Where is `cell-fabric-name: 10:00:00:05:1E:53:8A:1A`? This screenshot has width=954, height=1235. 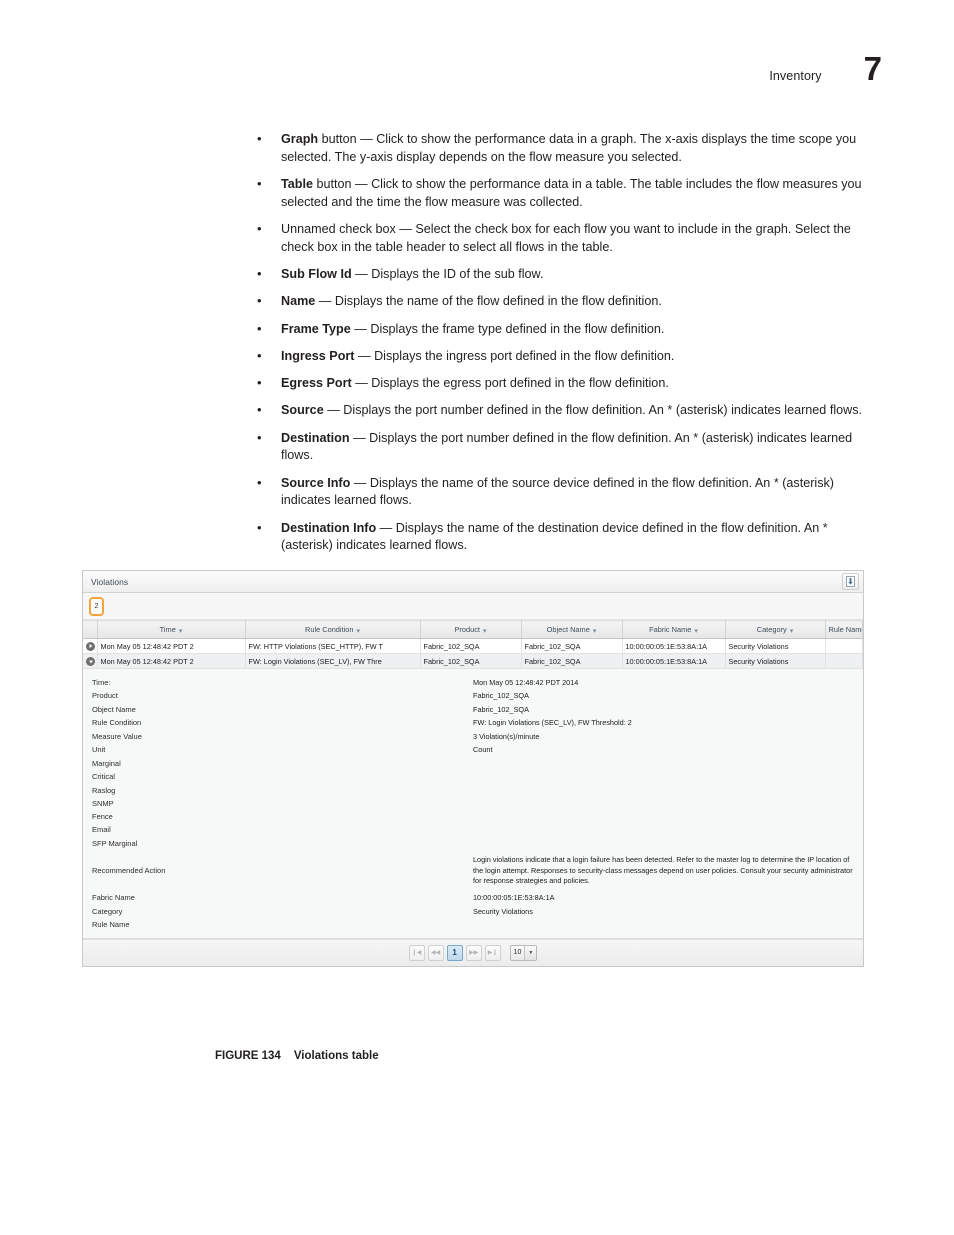
cell-fabric-name: 10:00:00:05:1E:53:8A:1A is located at coordinates (674, 661).